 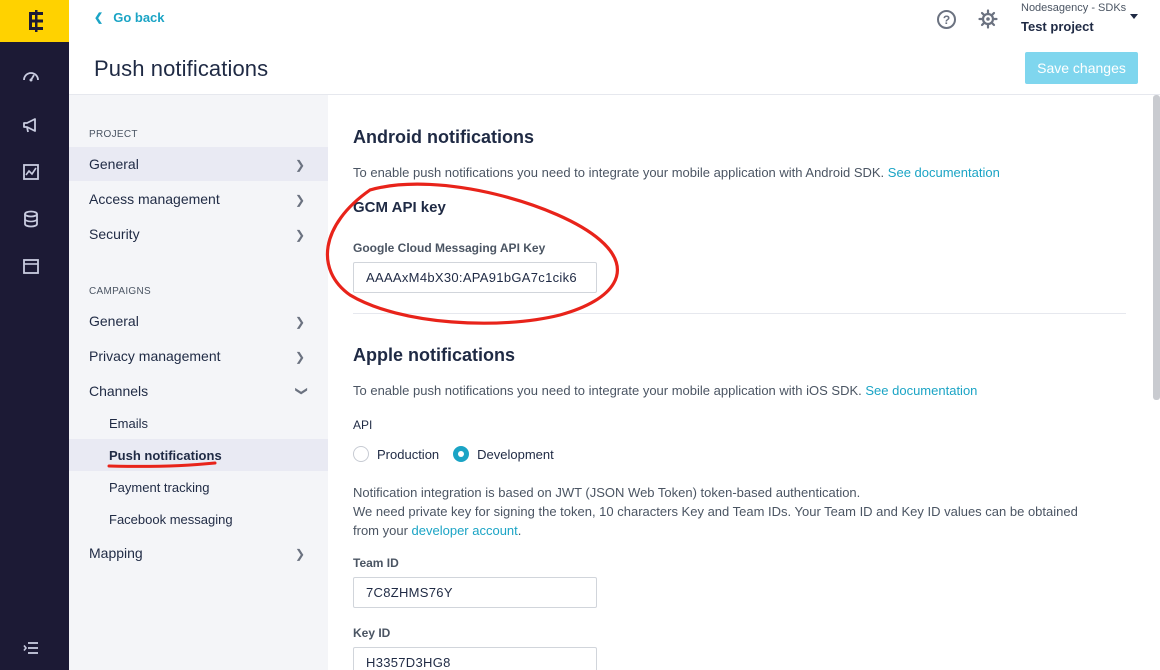 I want to click on radio-production, so click(x=361, y=454).